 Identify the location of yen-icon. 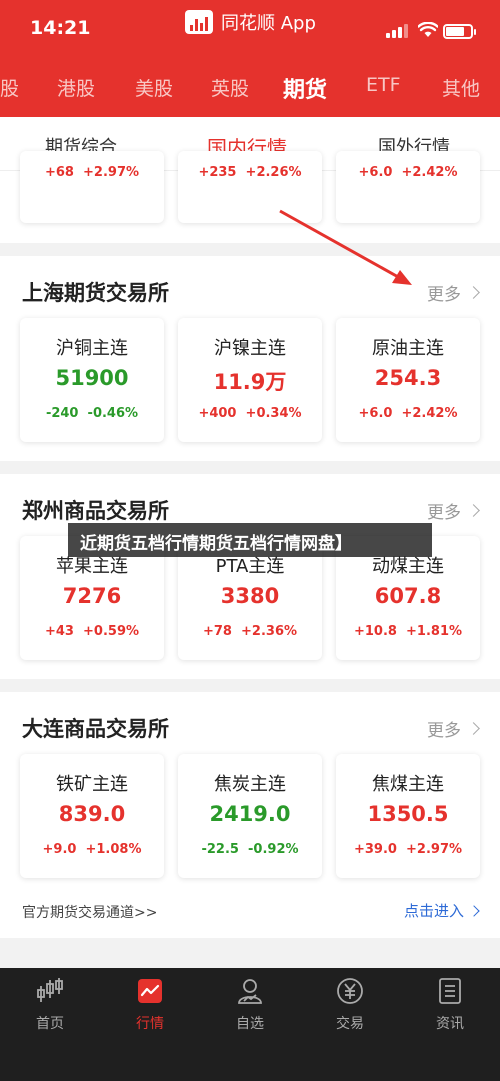
(350, 991).